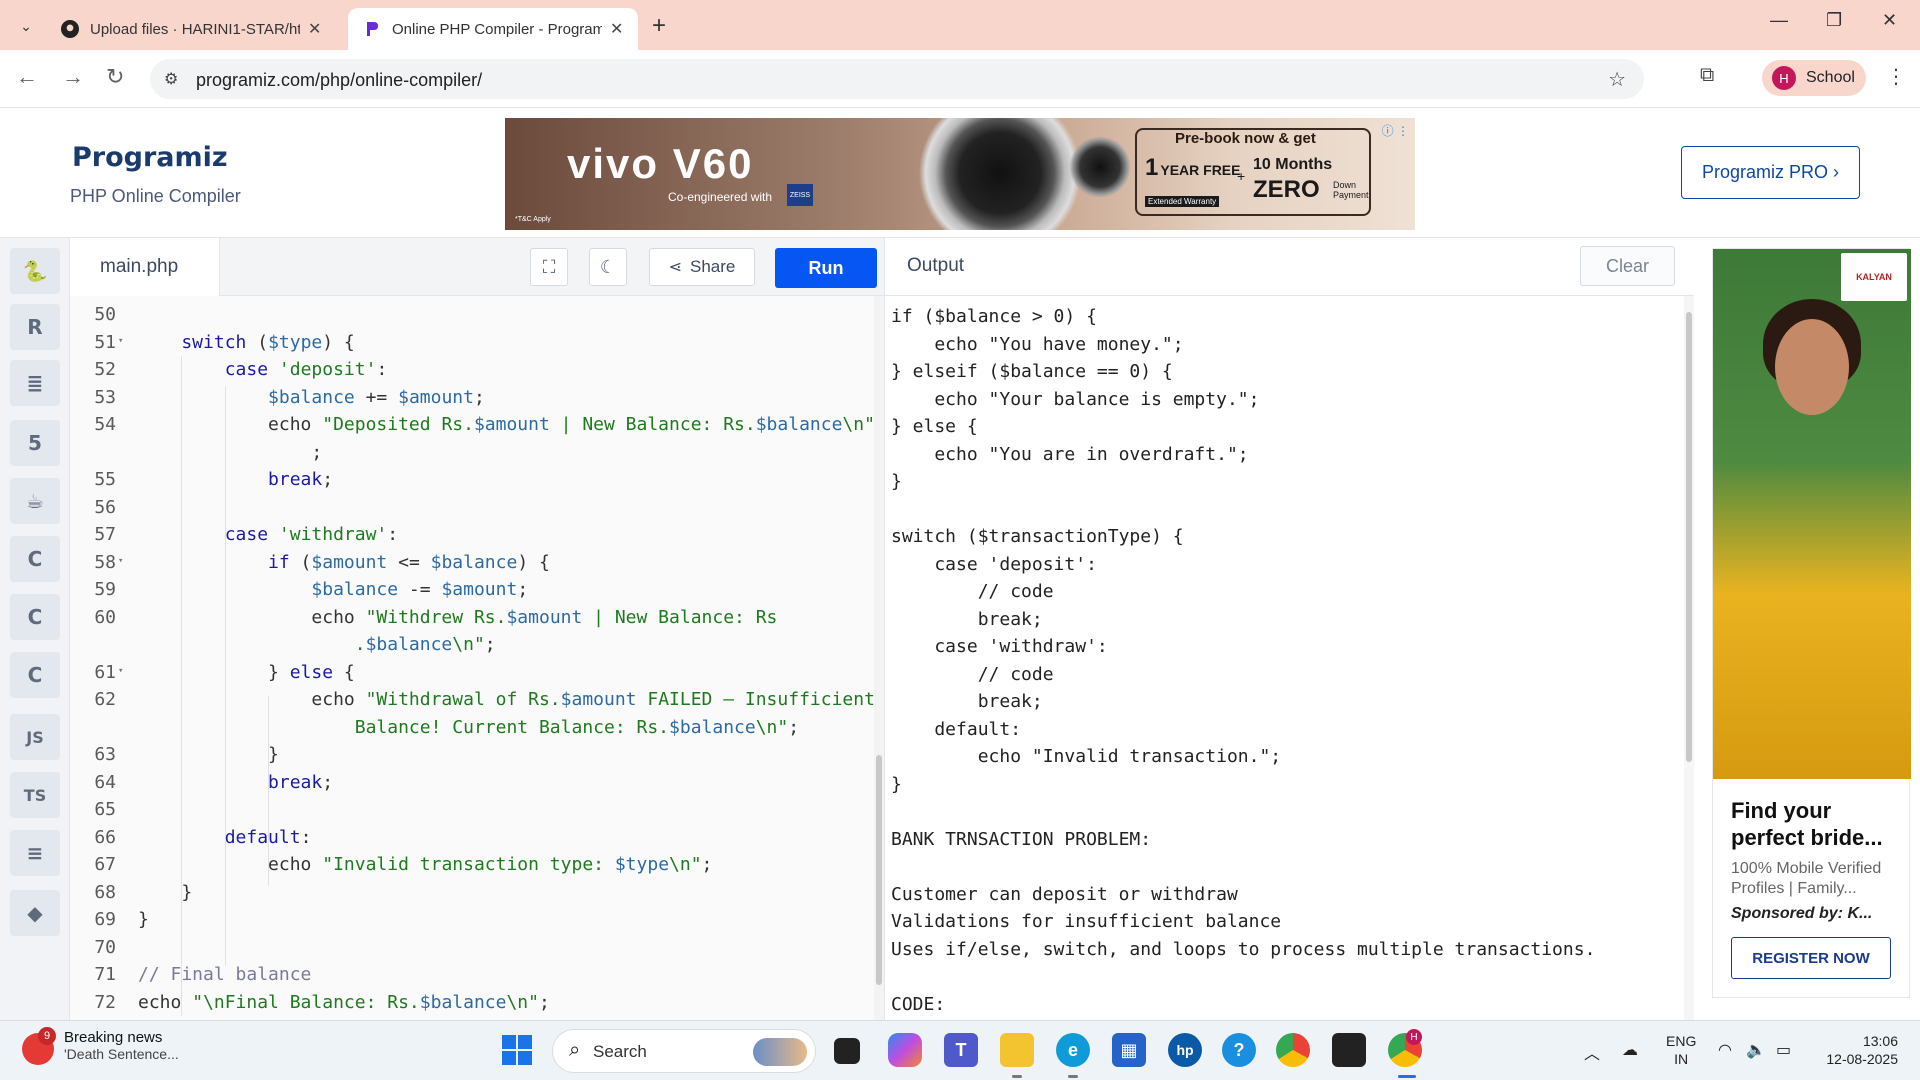 This screenshot has width=1920, height=1080. Describe the element at coordinates (35, 795) in the screenshot. I see `ts-icon: TS` at that location.